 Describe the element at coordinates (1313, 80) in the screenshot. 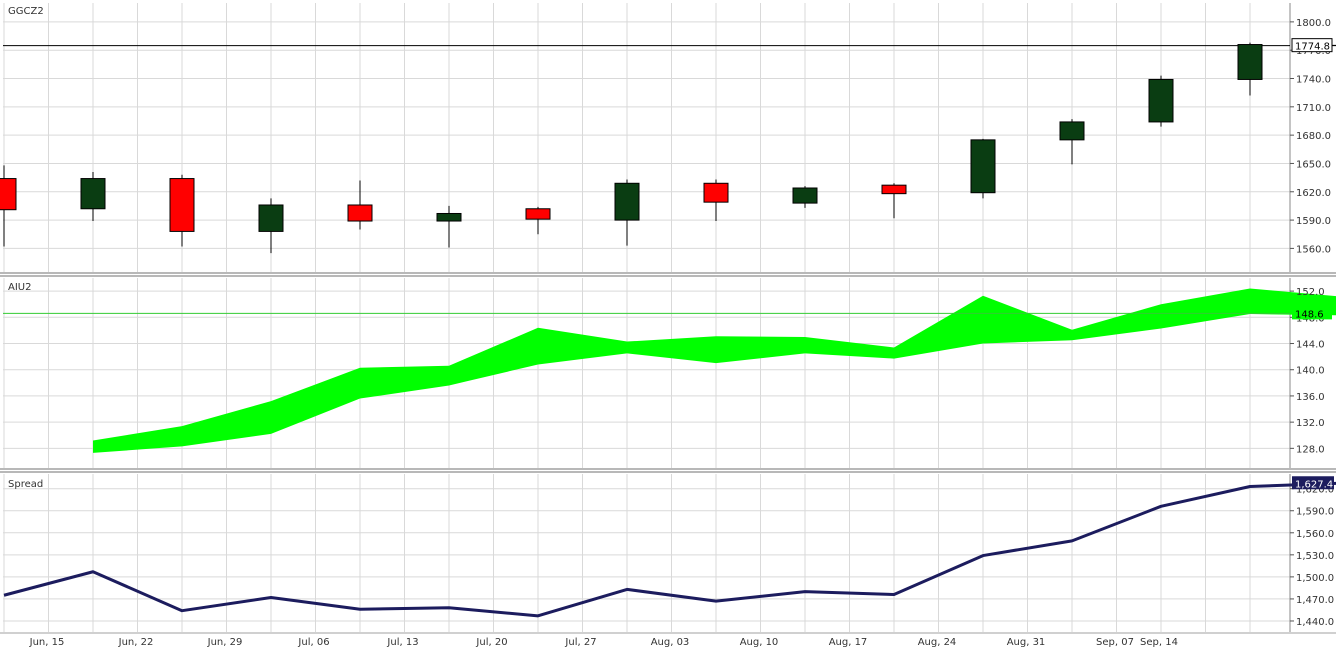

I see `y-tick-label: 1740.0` at that location.